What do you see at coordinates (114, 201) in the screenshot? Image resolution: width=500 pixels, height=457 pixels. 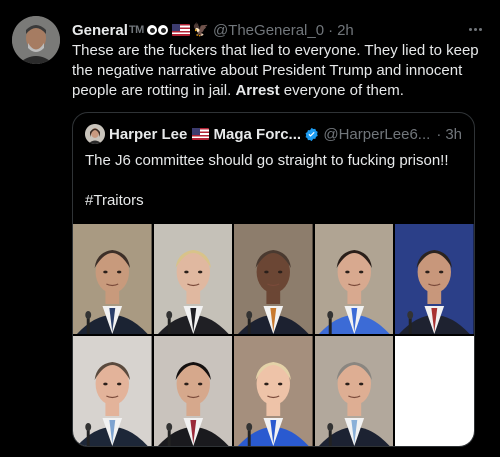 I see `hashtag-link: #Traitors` at bounding box center [114, 201].